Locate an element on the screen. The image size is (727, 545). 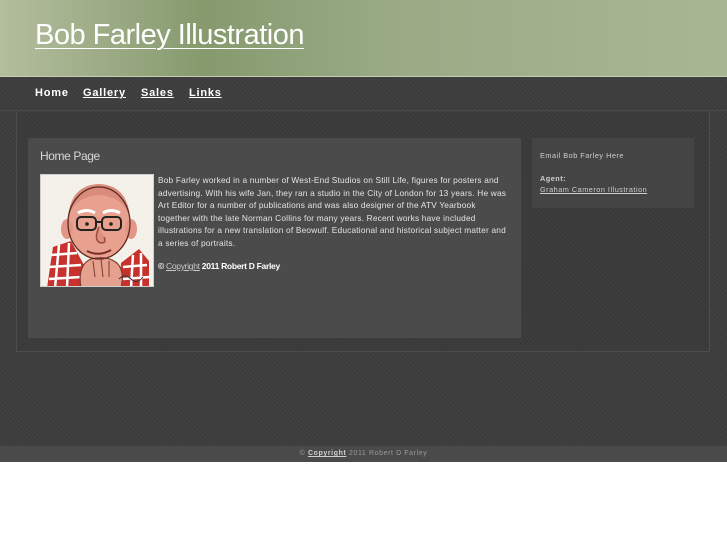
footer-copyright-link: Copyright is located at coordinates (327, 453).